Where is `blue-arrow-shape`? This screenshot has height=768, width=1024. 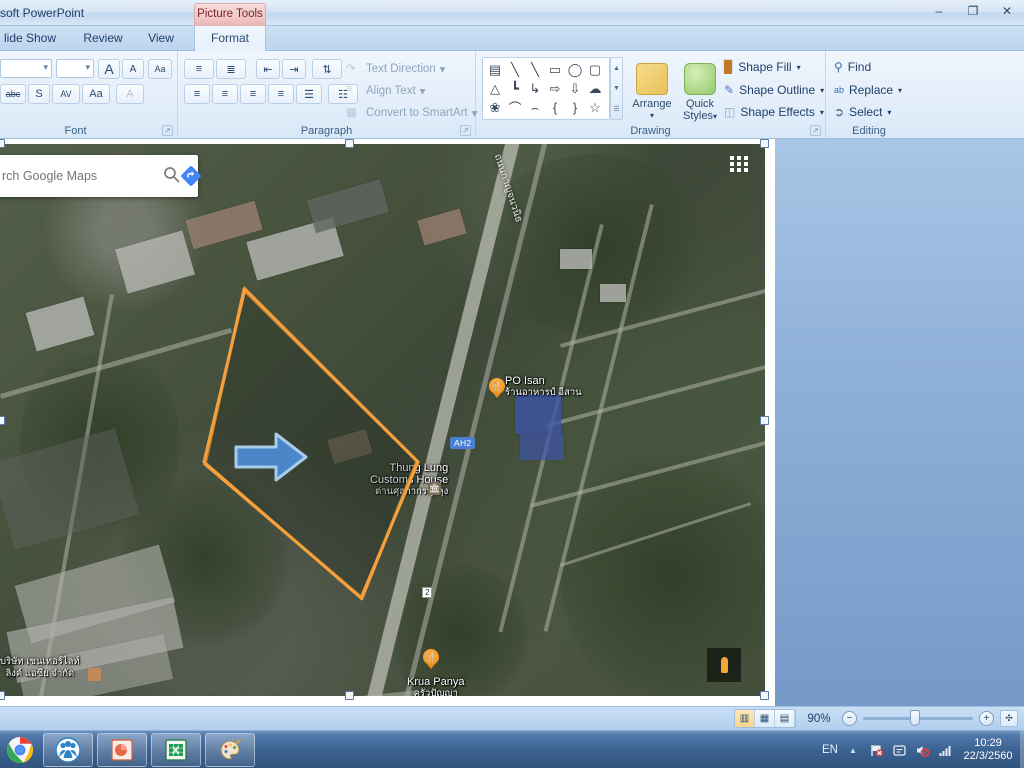 blue-arrow-shape is located at coordinates (271, 457).